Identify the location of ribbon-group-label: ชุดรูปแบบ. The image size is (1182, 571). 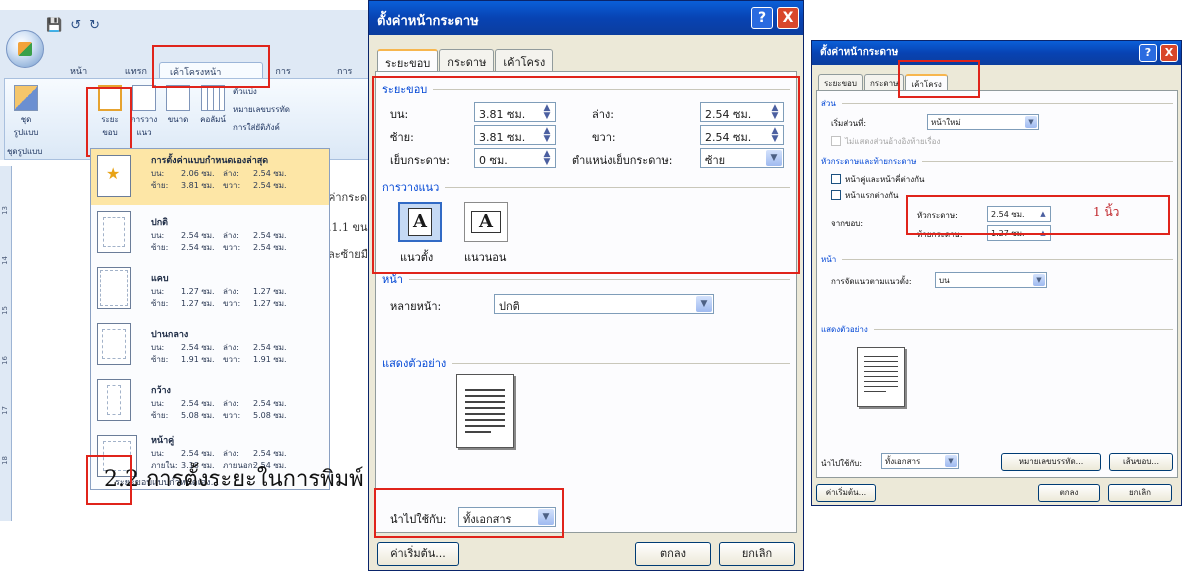
(25, 151).